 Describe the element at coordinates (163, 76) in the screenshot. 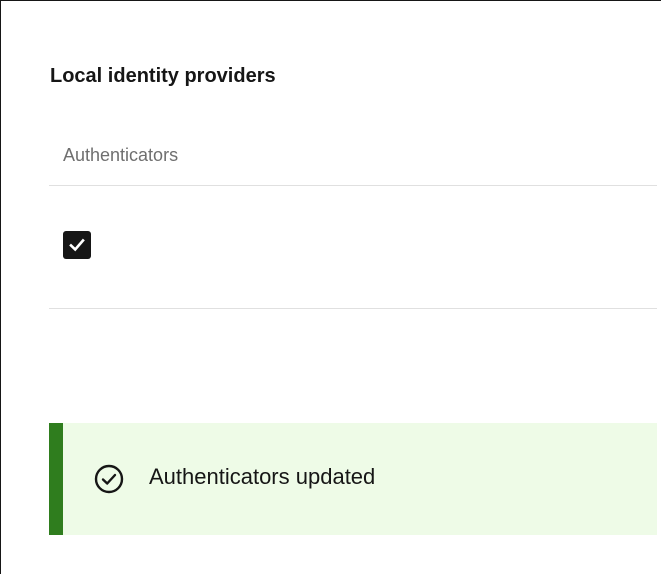

I see `section-title: Local identity providers` at that location.